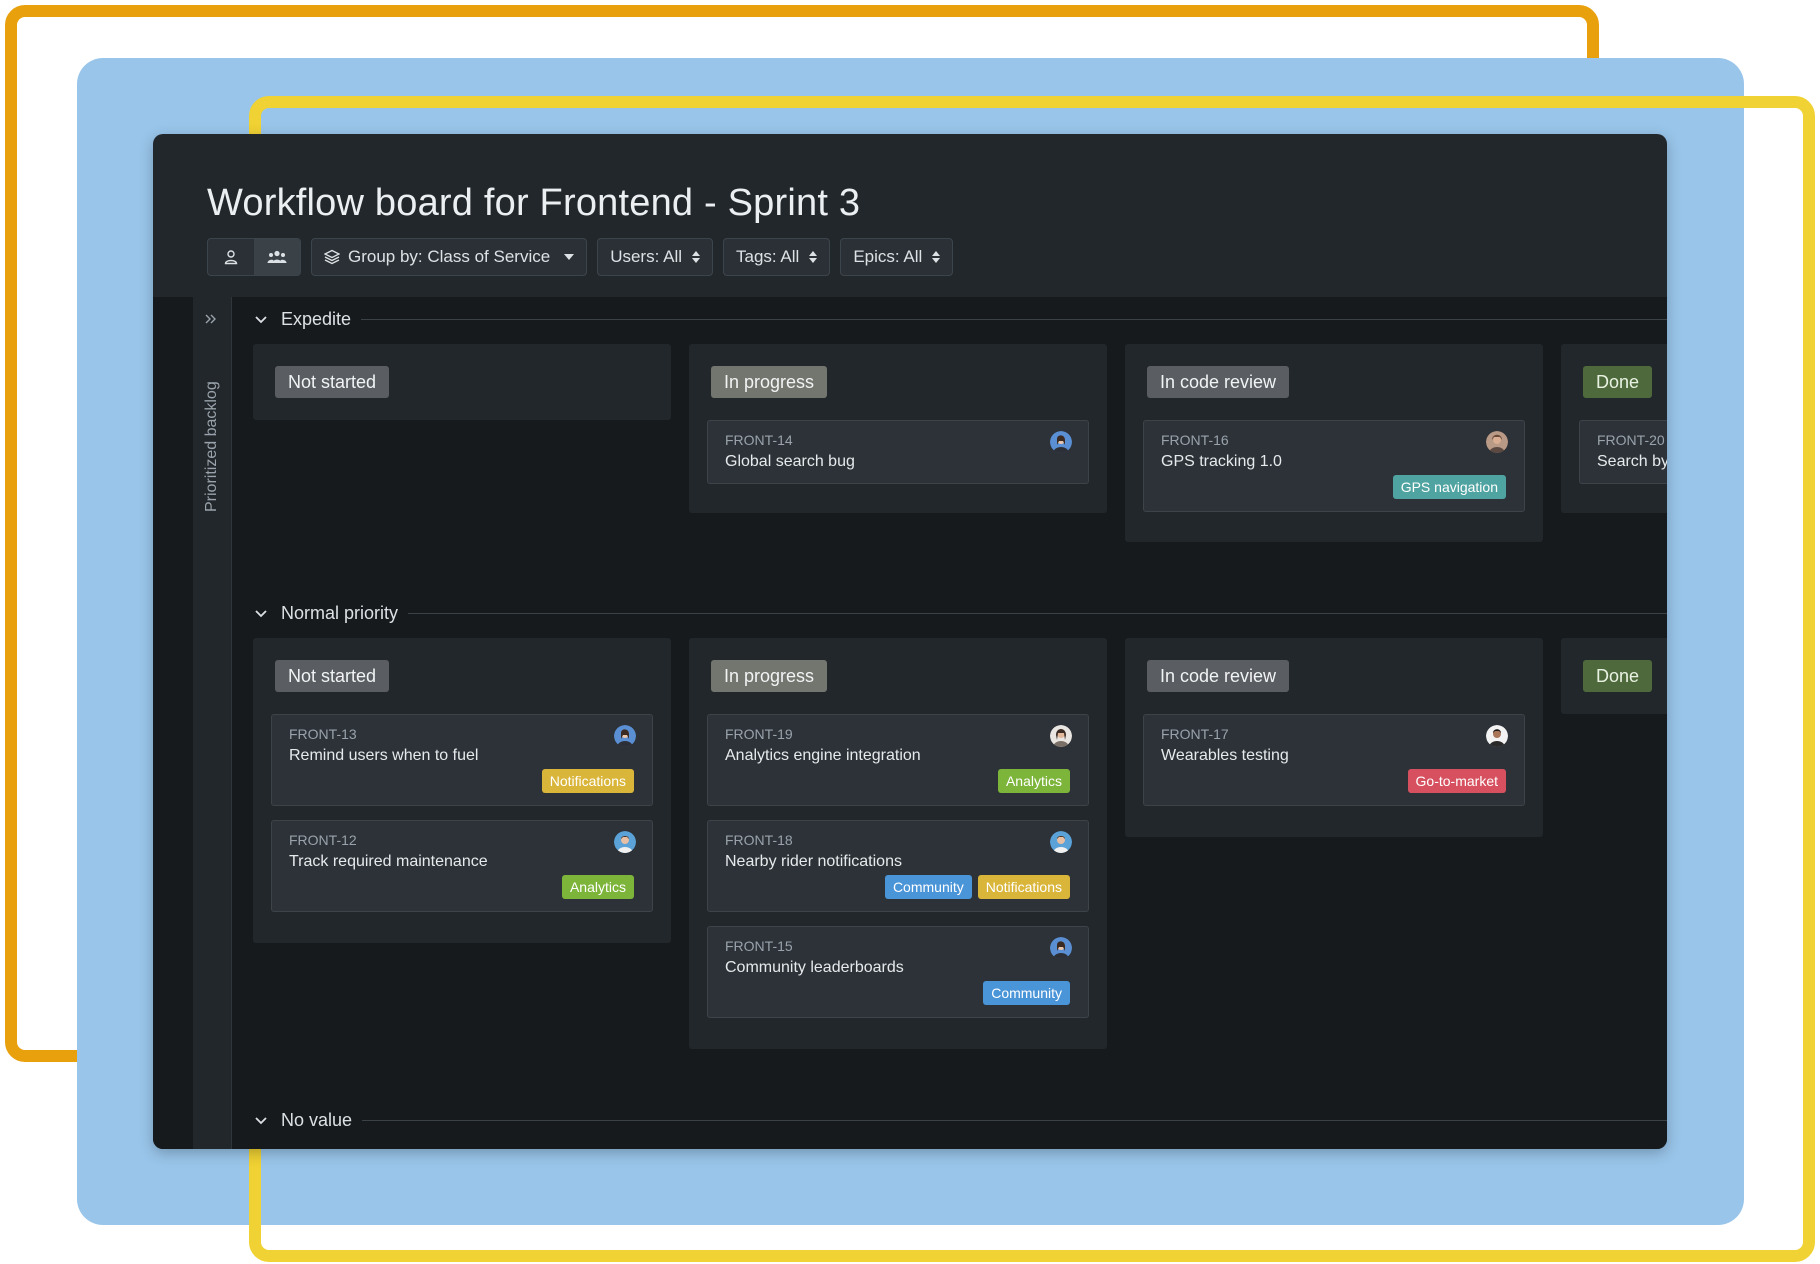  I want to click on work-item-card: FRONT-17 Wearables testing Go-to-market, so click(1334, 760).